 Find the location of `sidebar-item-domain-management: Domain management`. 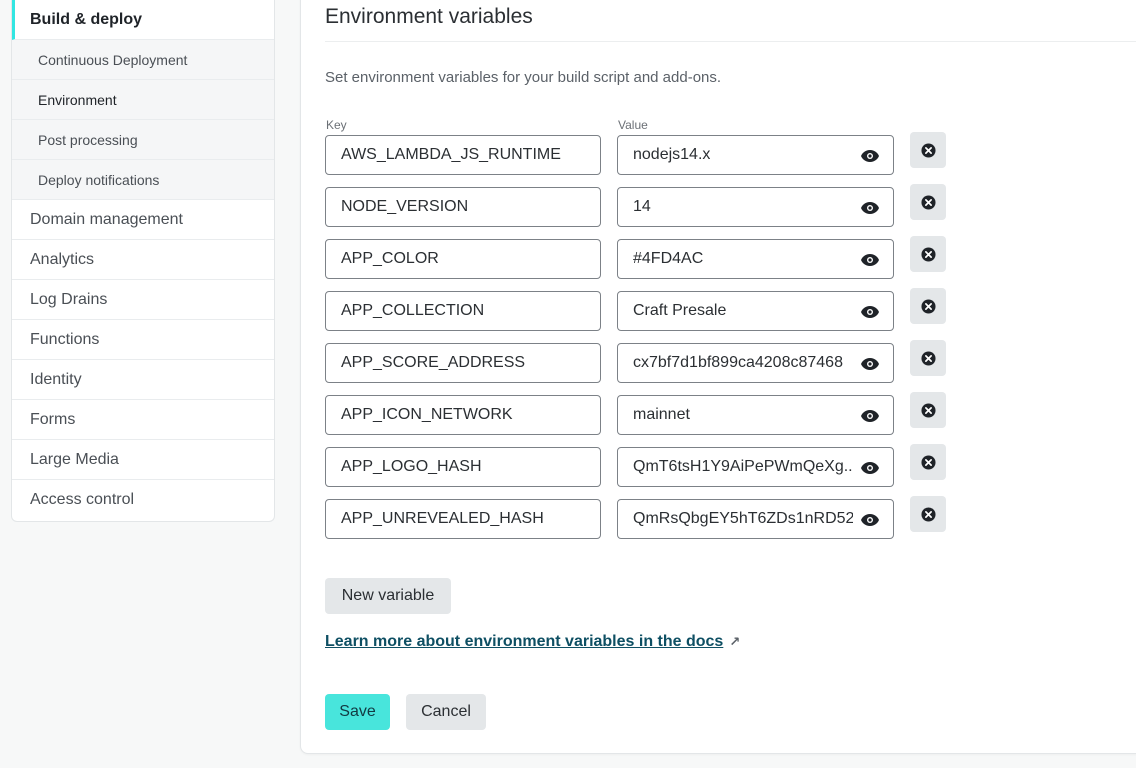

sidebar-item-domain-management: Domain management is located at coordinates (143, 220).